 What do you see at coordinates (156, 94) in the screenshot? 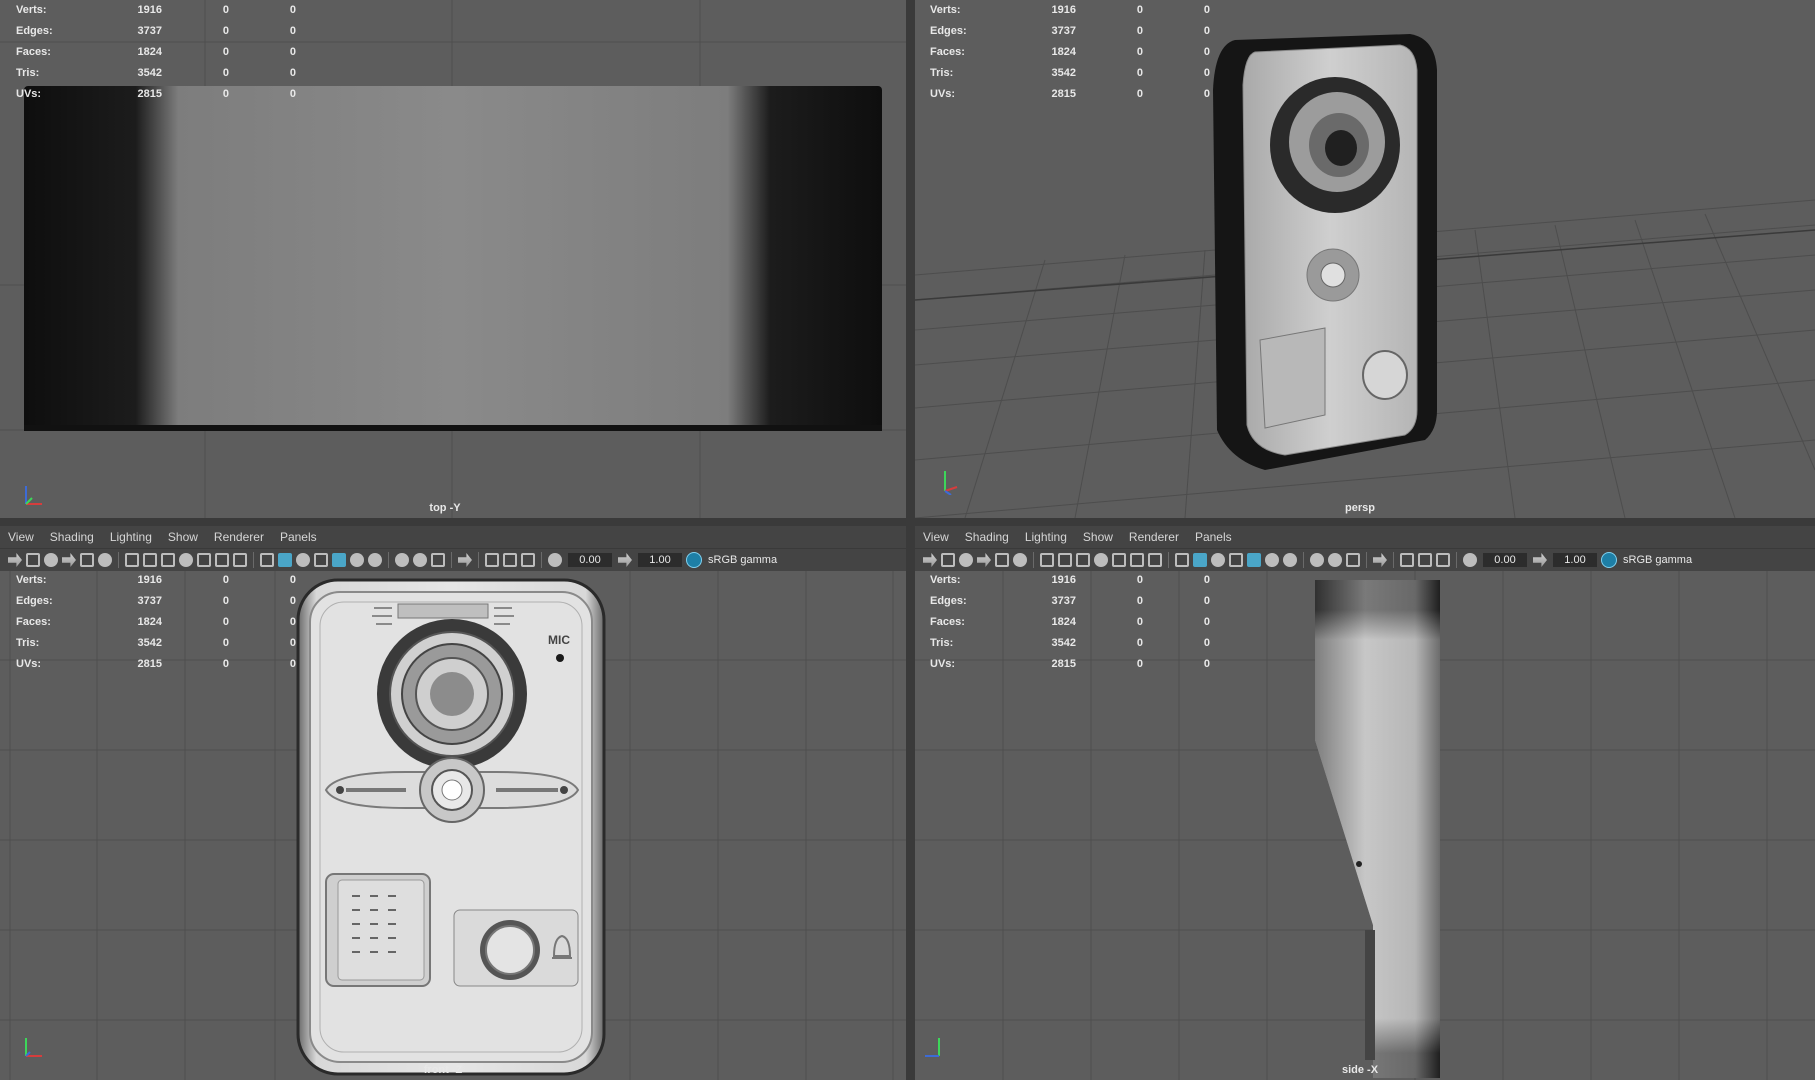
I see `stats-row: UVs: 2815 0 0` at bounding box center [156, 94].